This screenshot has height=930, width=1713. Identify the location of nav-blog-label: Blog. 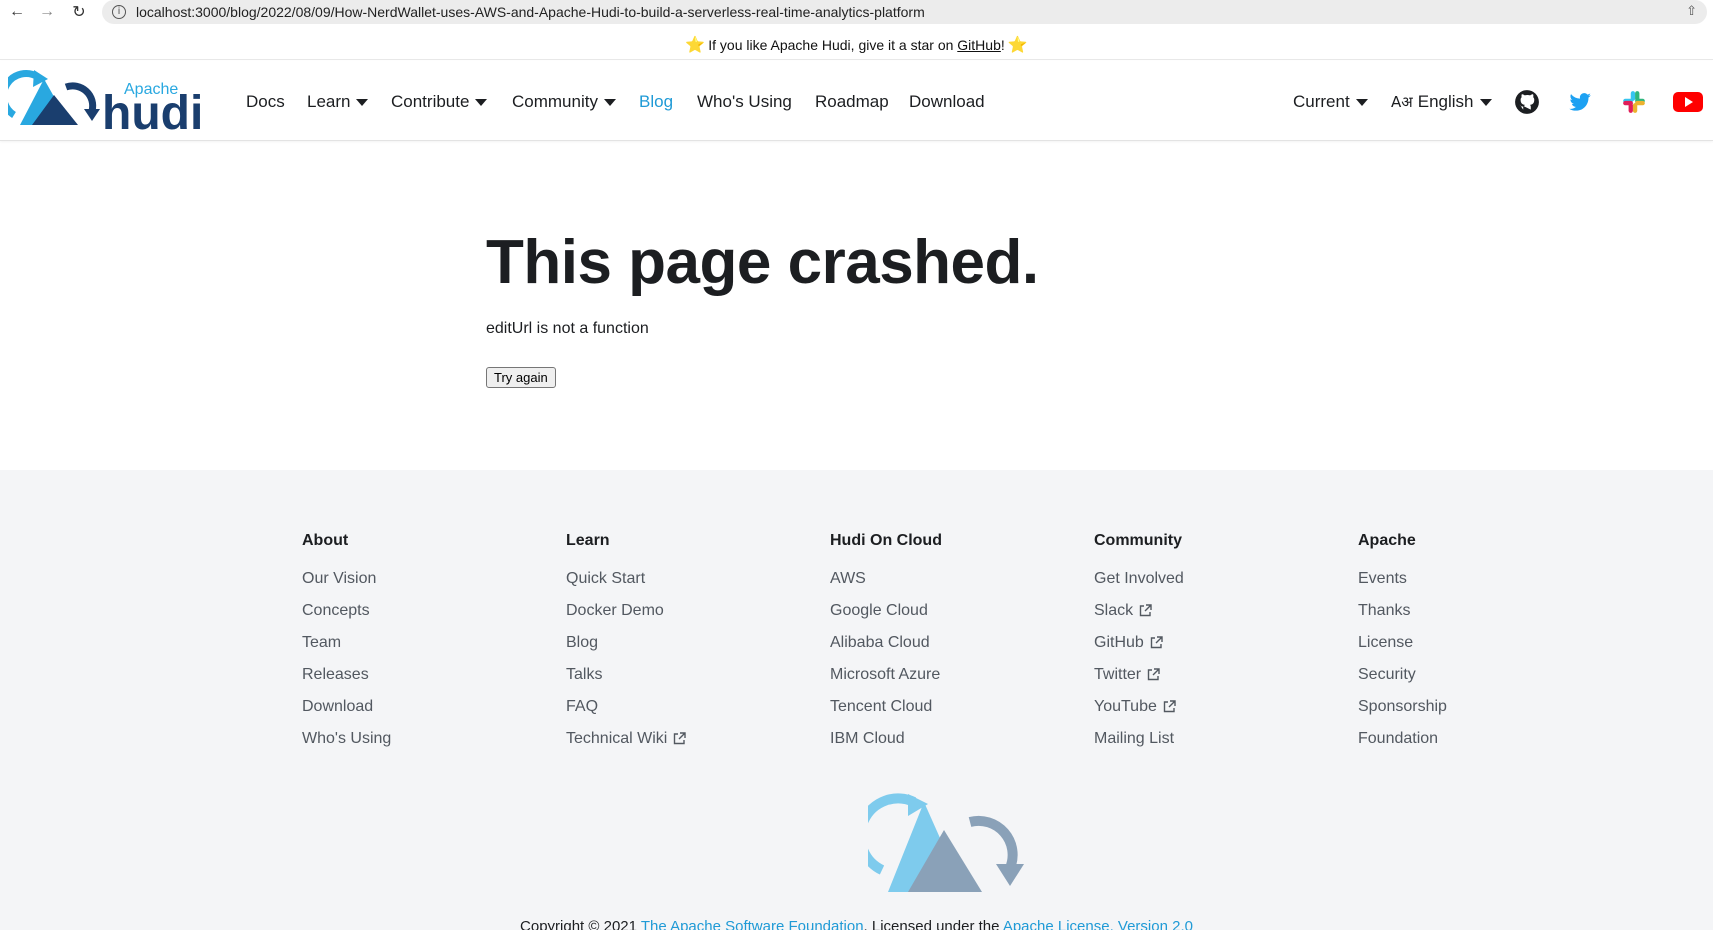
(656, 101).